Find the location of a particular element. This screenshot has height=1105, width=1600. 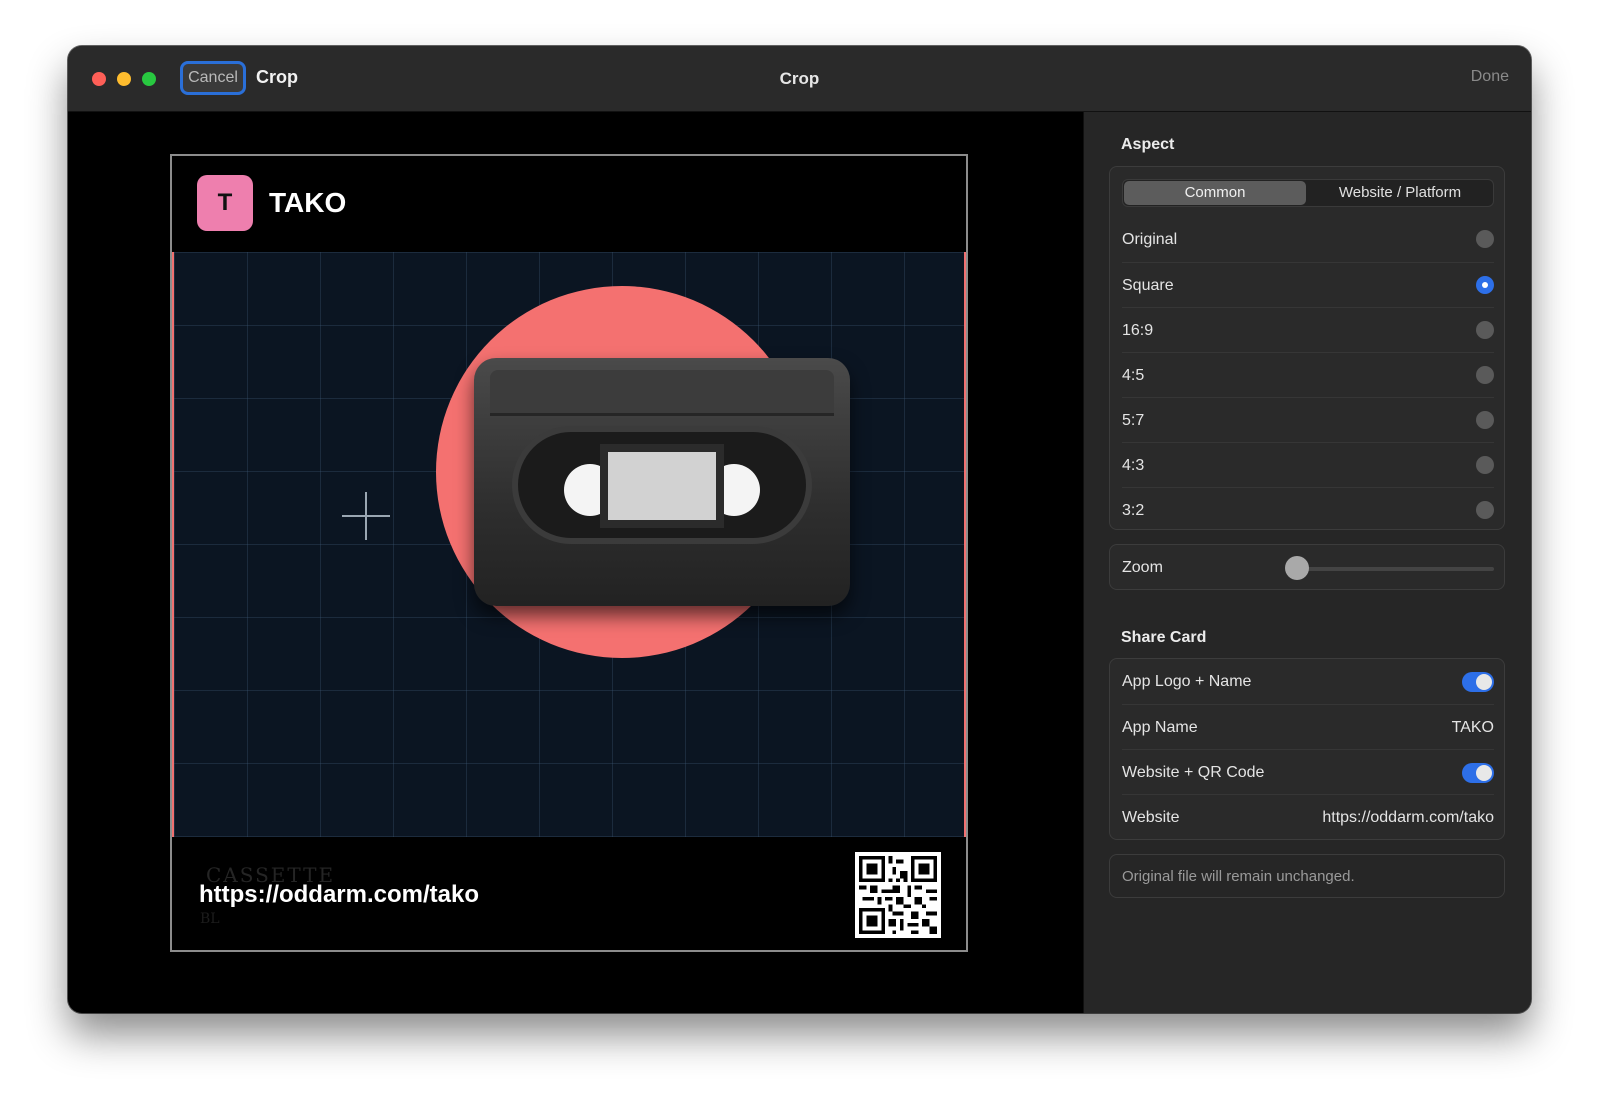

app-name-row: App Name TAKO is located at coordinates (1308, 727).